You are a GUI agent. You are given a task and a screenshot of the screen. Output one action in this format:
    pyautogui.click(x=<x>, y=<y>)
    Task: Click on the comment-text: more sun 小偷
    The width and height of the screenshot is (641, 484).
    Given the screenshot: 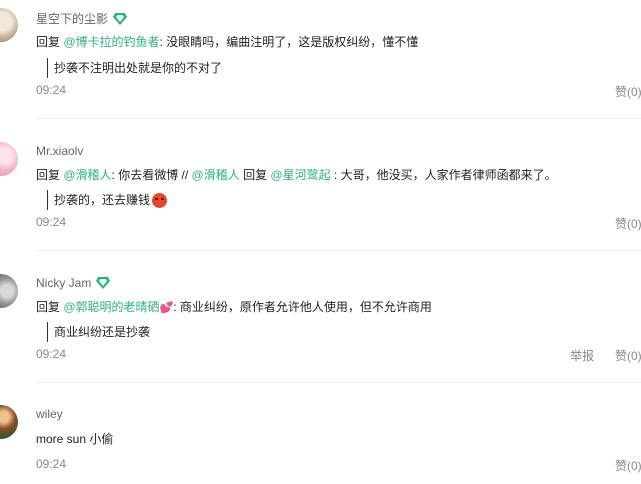 What is the action you would take?
    pyautogui.click(x=74, y=439)
    